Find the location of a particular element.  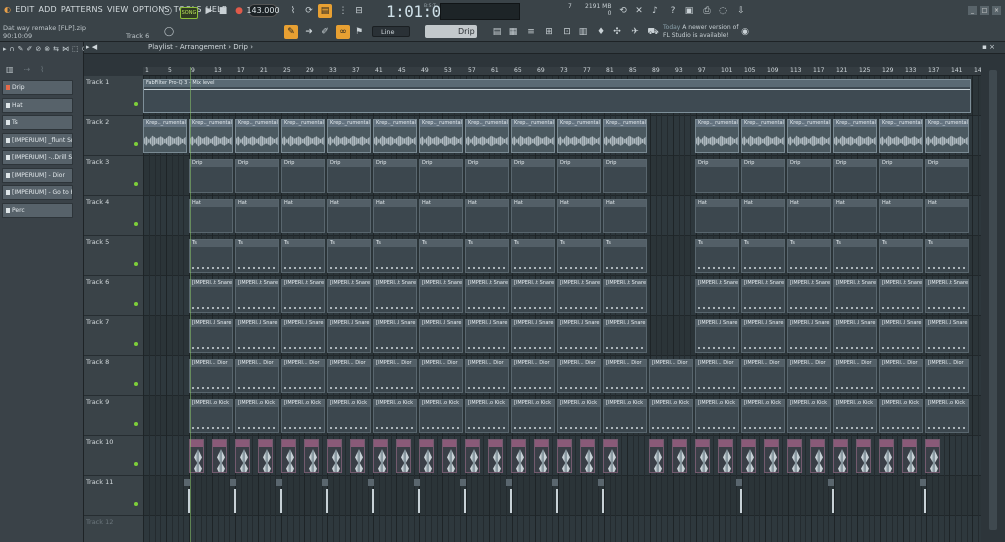

browser-icon: ⊡ is located at coordinates (567, 32).